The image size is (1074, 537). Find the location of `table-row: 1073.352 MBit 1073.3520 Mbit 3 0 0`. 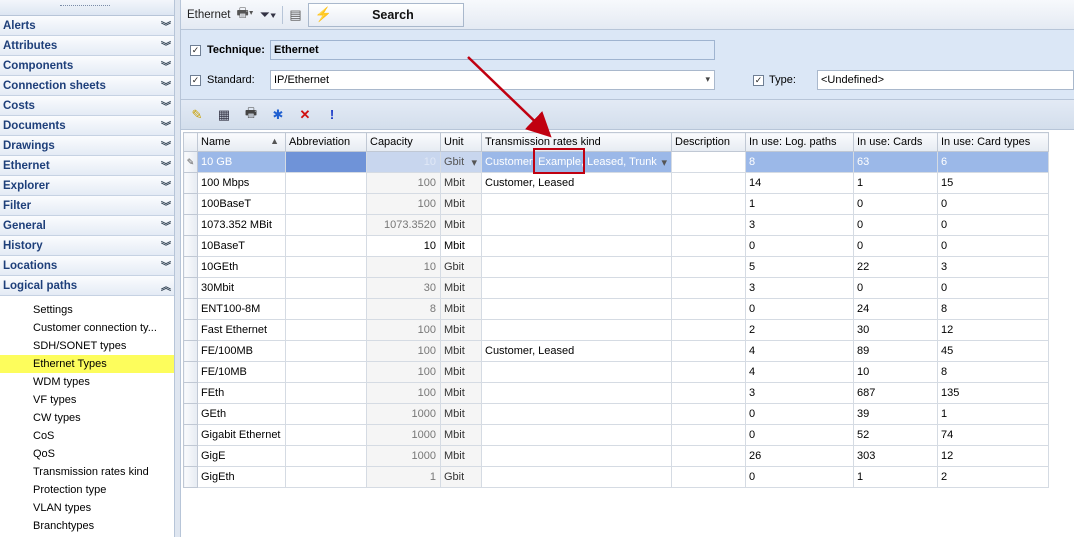

table-row: 1073.352 MBit 1073.3520 Mbit 3 0 0 is located at coordinates (616, 225).